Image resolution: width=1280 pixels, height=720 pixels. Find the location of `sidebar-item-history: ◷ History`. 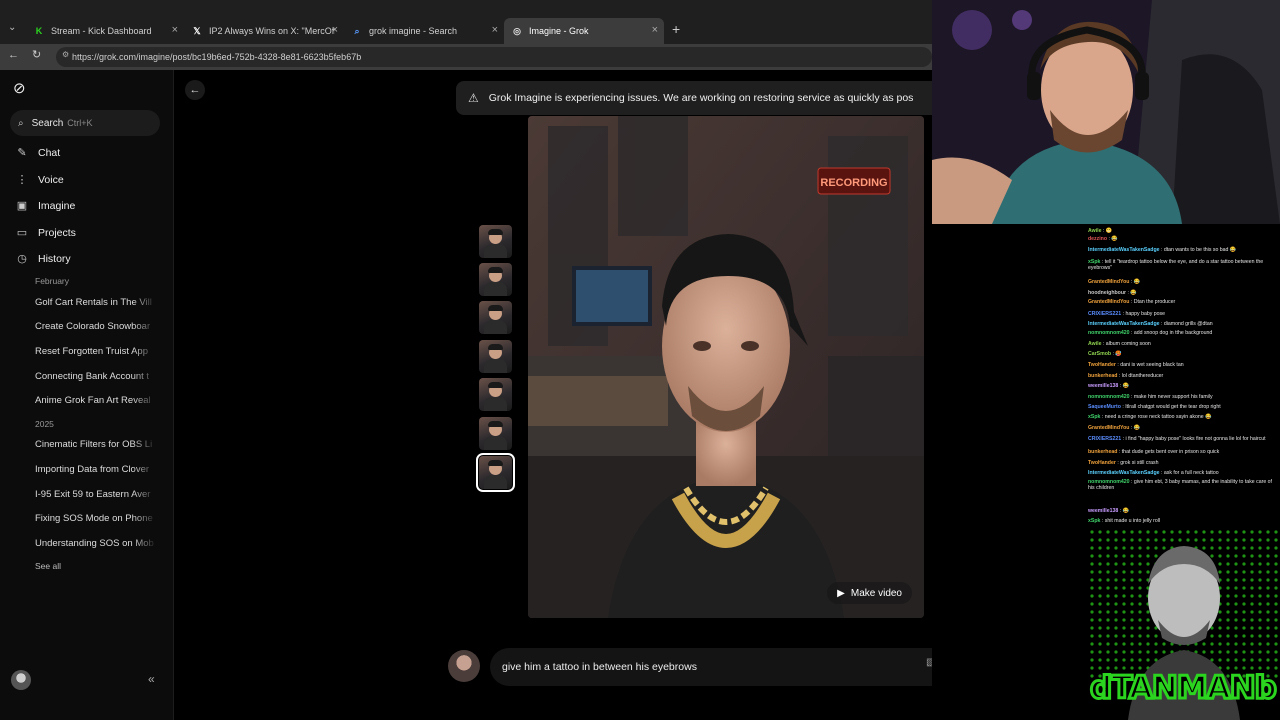

sidebar-item-history: ◷ History is located at coordinates (43, 259).